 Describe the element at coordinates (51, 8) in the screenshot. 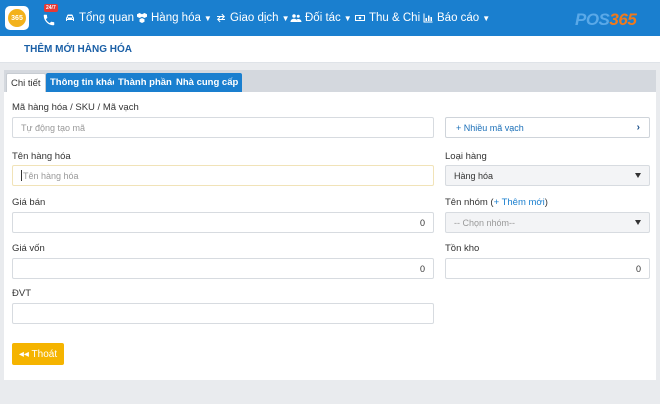

I see `hotline-badge: 24/7` at that location.